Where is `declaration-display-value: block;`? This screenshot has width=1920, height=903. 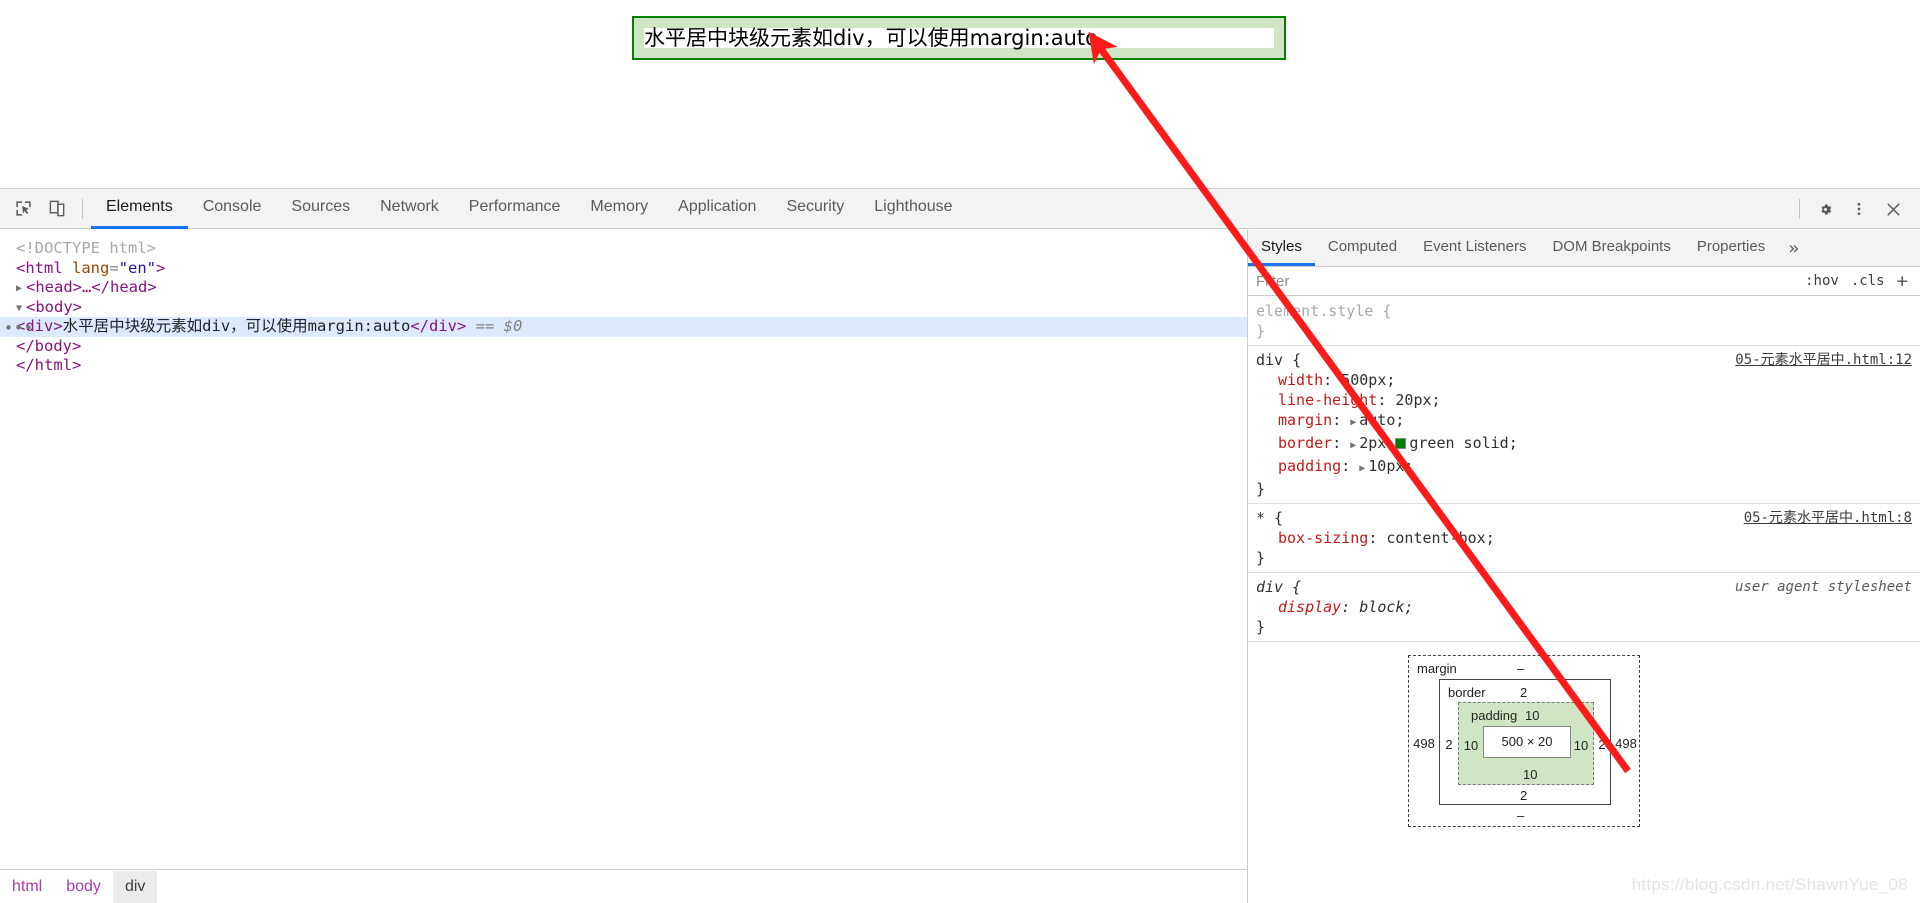
declaration-display-value: block; is located at coordinates (1386, 607).